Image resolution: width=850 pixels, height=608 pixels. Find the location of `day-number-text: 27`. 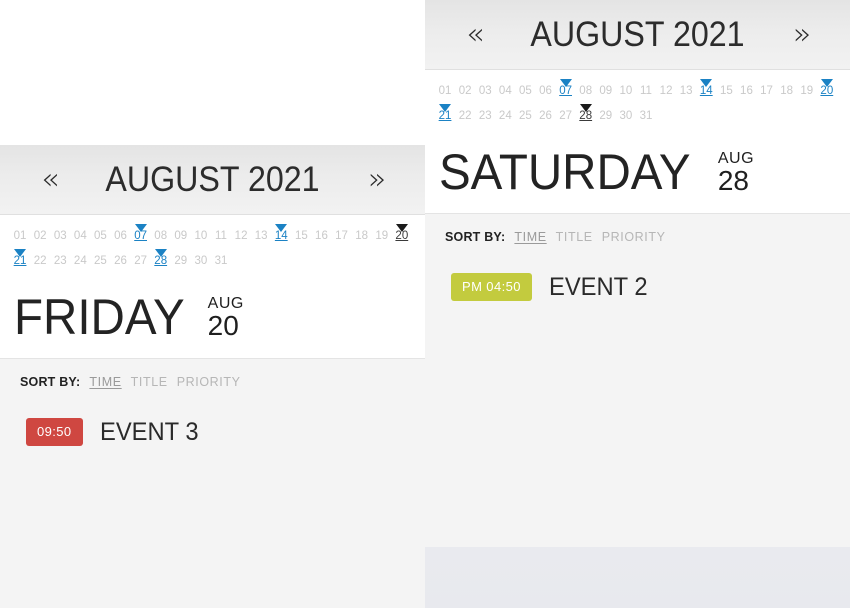

day-number-text: 27 is located at coordinates (140, 261).